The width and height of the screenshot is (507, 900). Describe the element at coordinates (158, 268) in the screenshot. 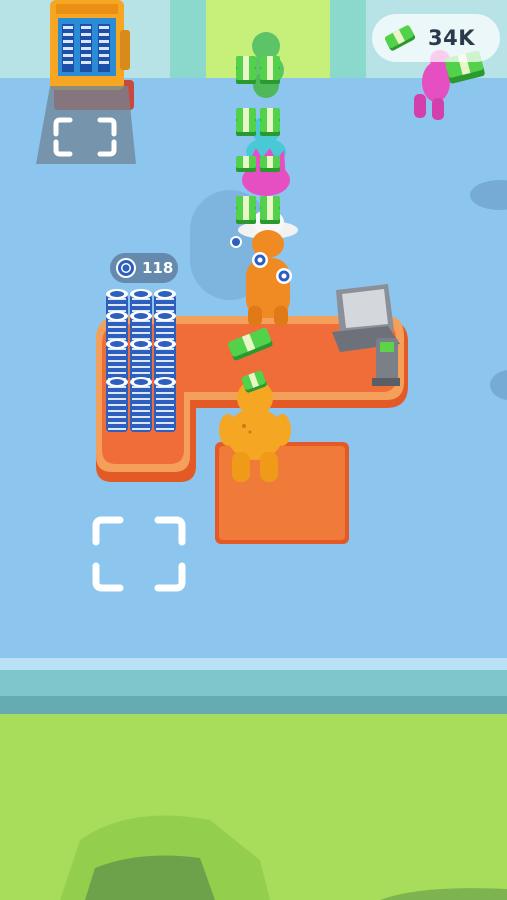

I see `chip-count-text: 118` at that location.